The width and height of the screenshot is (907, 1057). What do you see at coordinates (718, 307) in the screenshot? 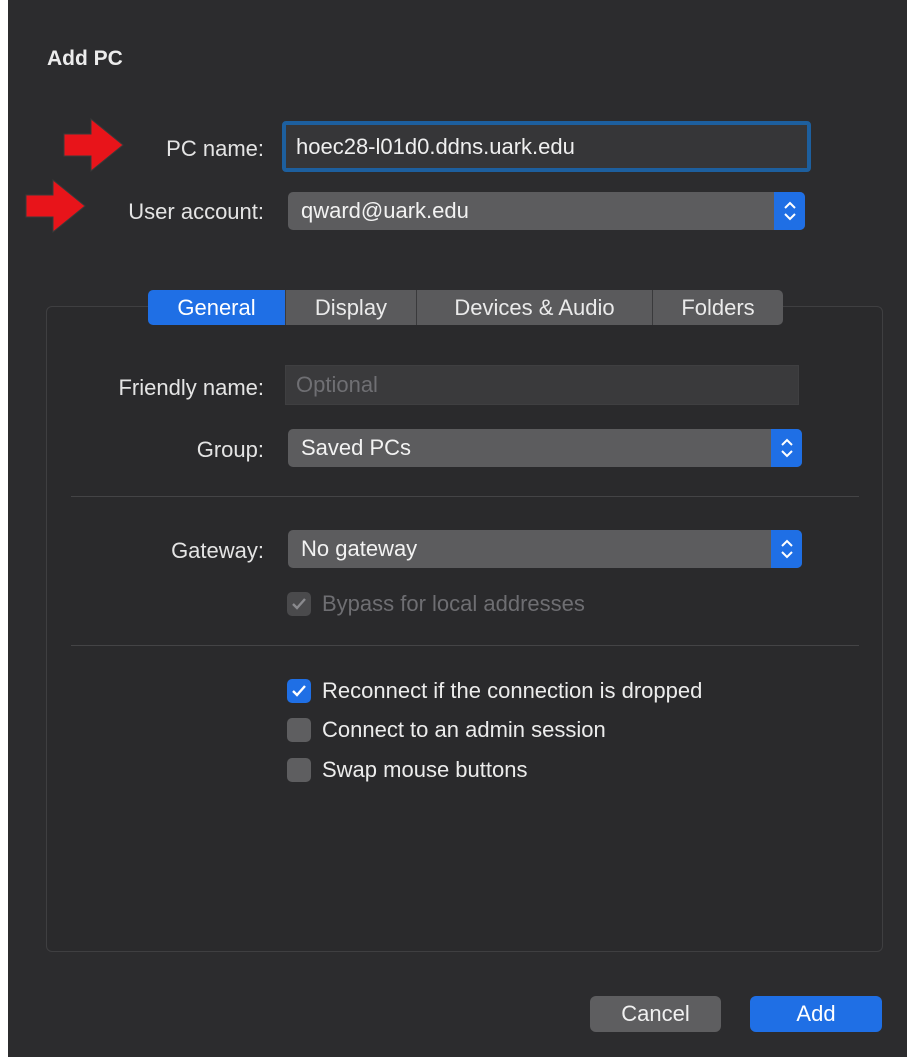
I see `tab-folders: Folders` at bounding box center [718, 307].